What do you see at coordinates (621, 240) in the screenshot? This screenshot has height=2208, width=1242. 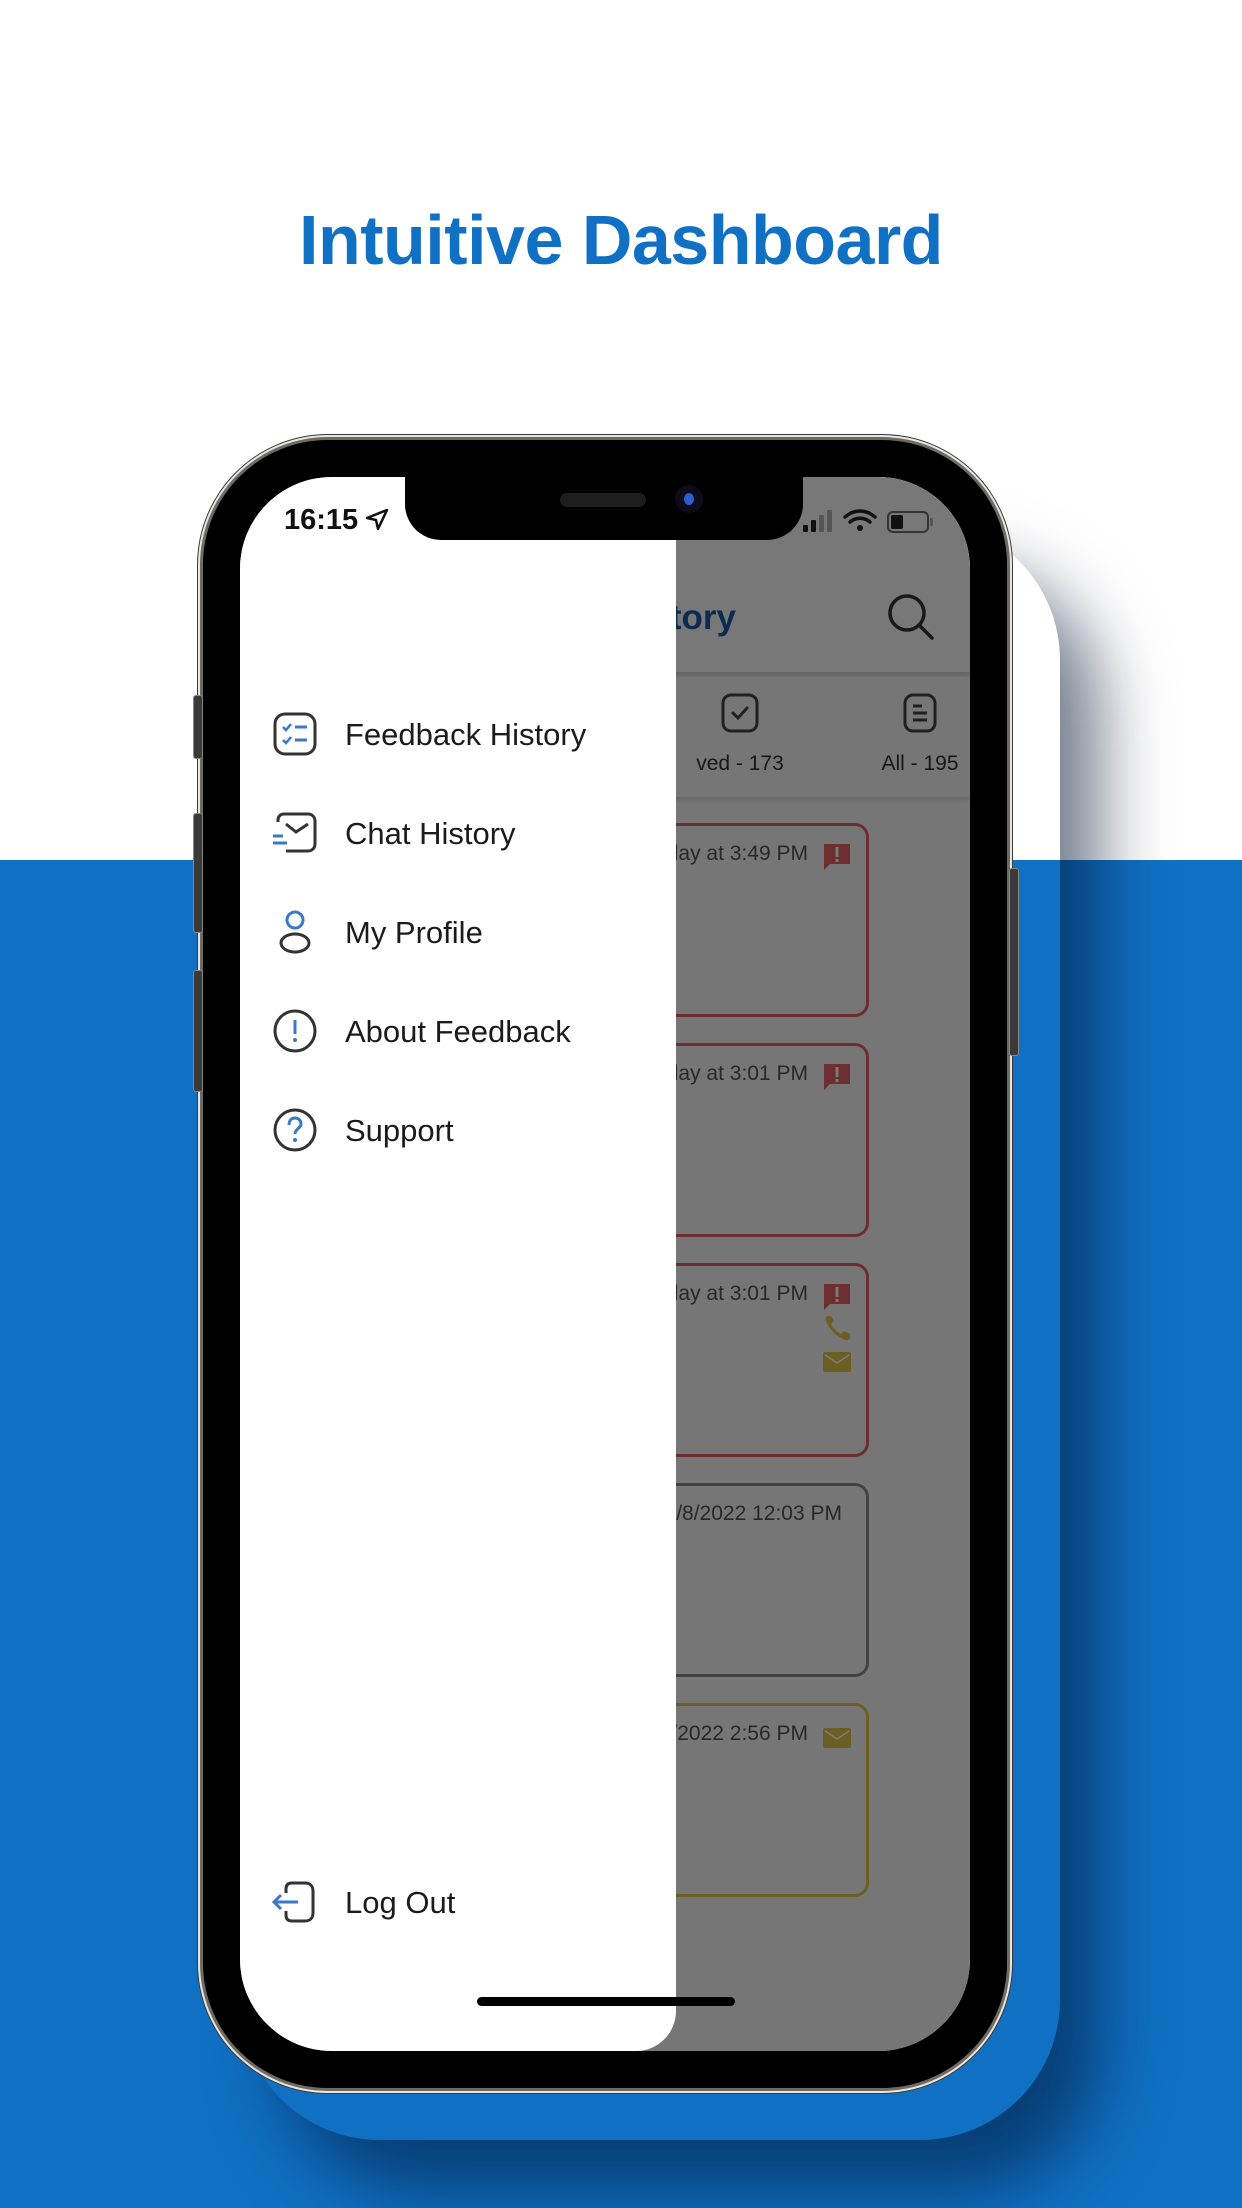 I see `headline: Intuitive Dashboard` at bounding box center [621, 240].